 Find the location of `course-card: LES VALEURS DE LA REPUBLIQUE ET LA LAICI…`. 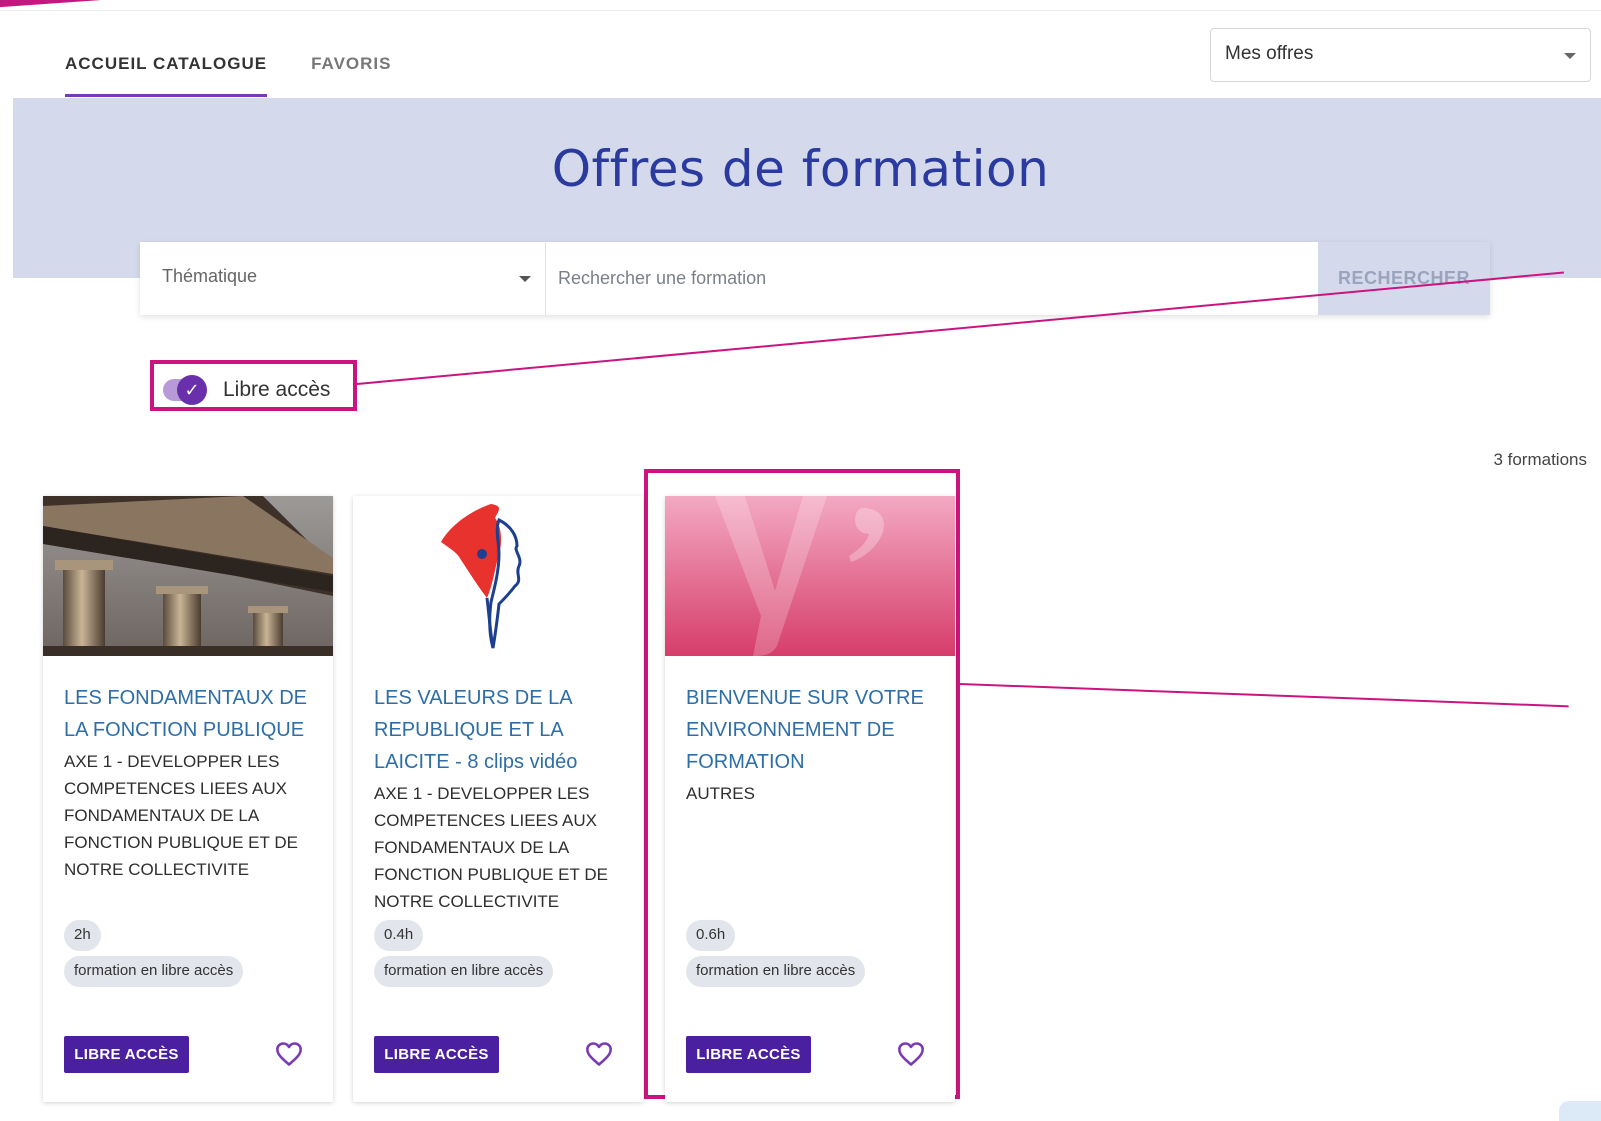

course-card: LES VALEURS DE LA REPUBLIQUE ET LA LAICI… is located at coordinates (498, 799).